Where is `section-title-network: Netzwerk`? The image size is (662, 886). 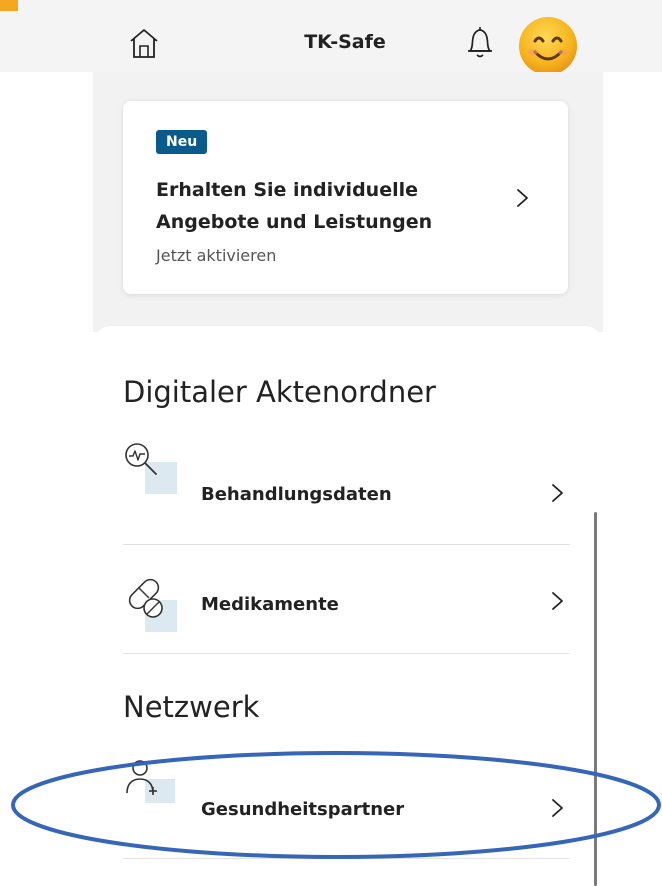
section-title-network: Netzwerk is located at coordinates (191, 707).